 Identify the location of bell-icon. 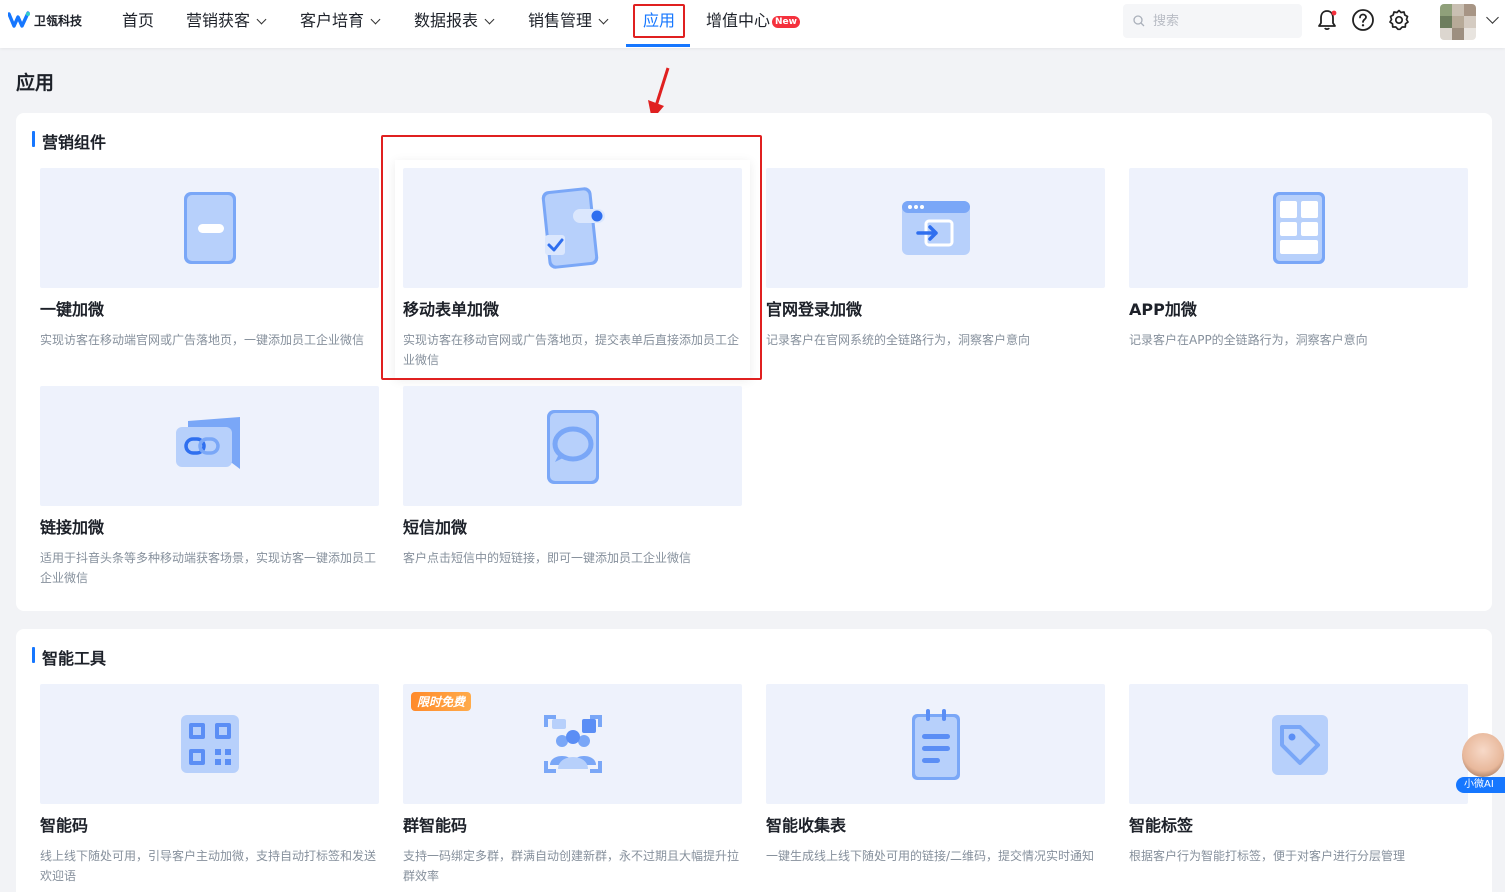
(1327, 20).